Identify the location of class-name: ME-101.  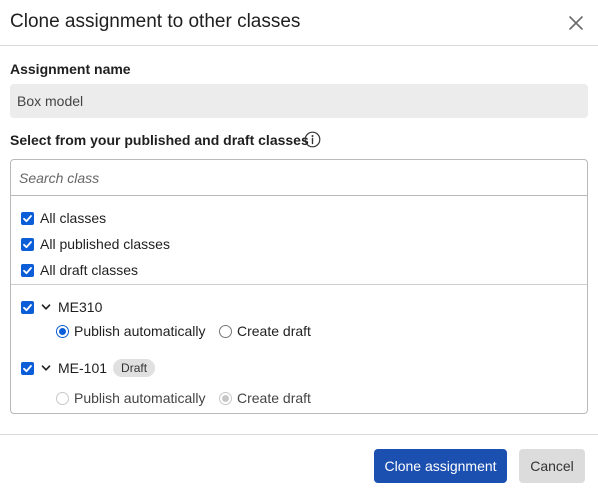
(83, 368).